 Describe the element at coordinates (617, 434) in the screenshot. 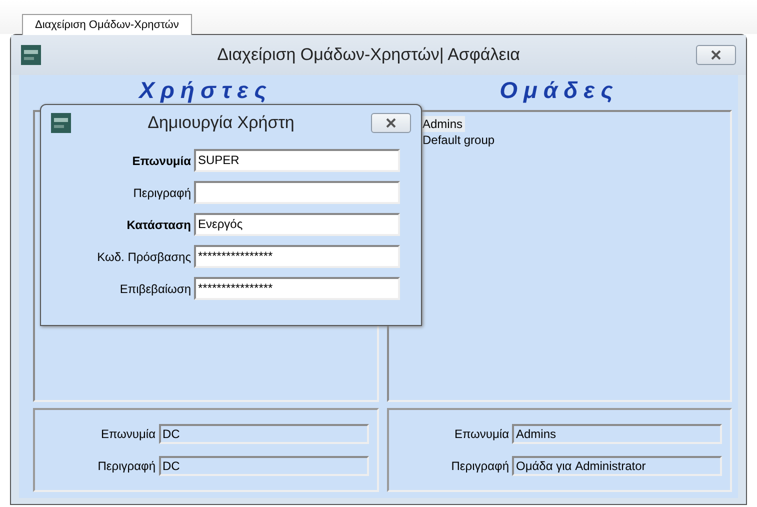

I see `input-field: Admins` at that location.